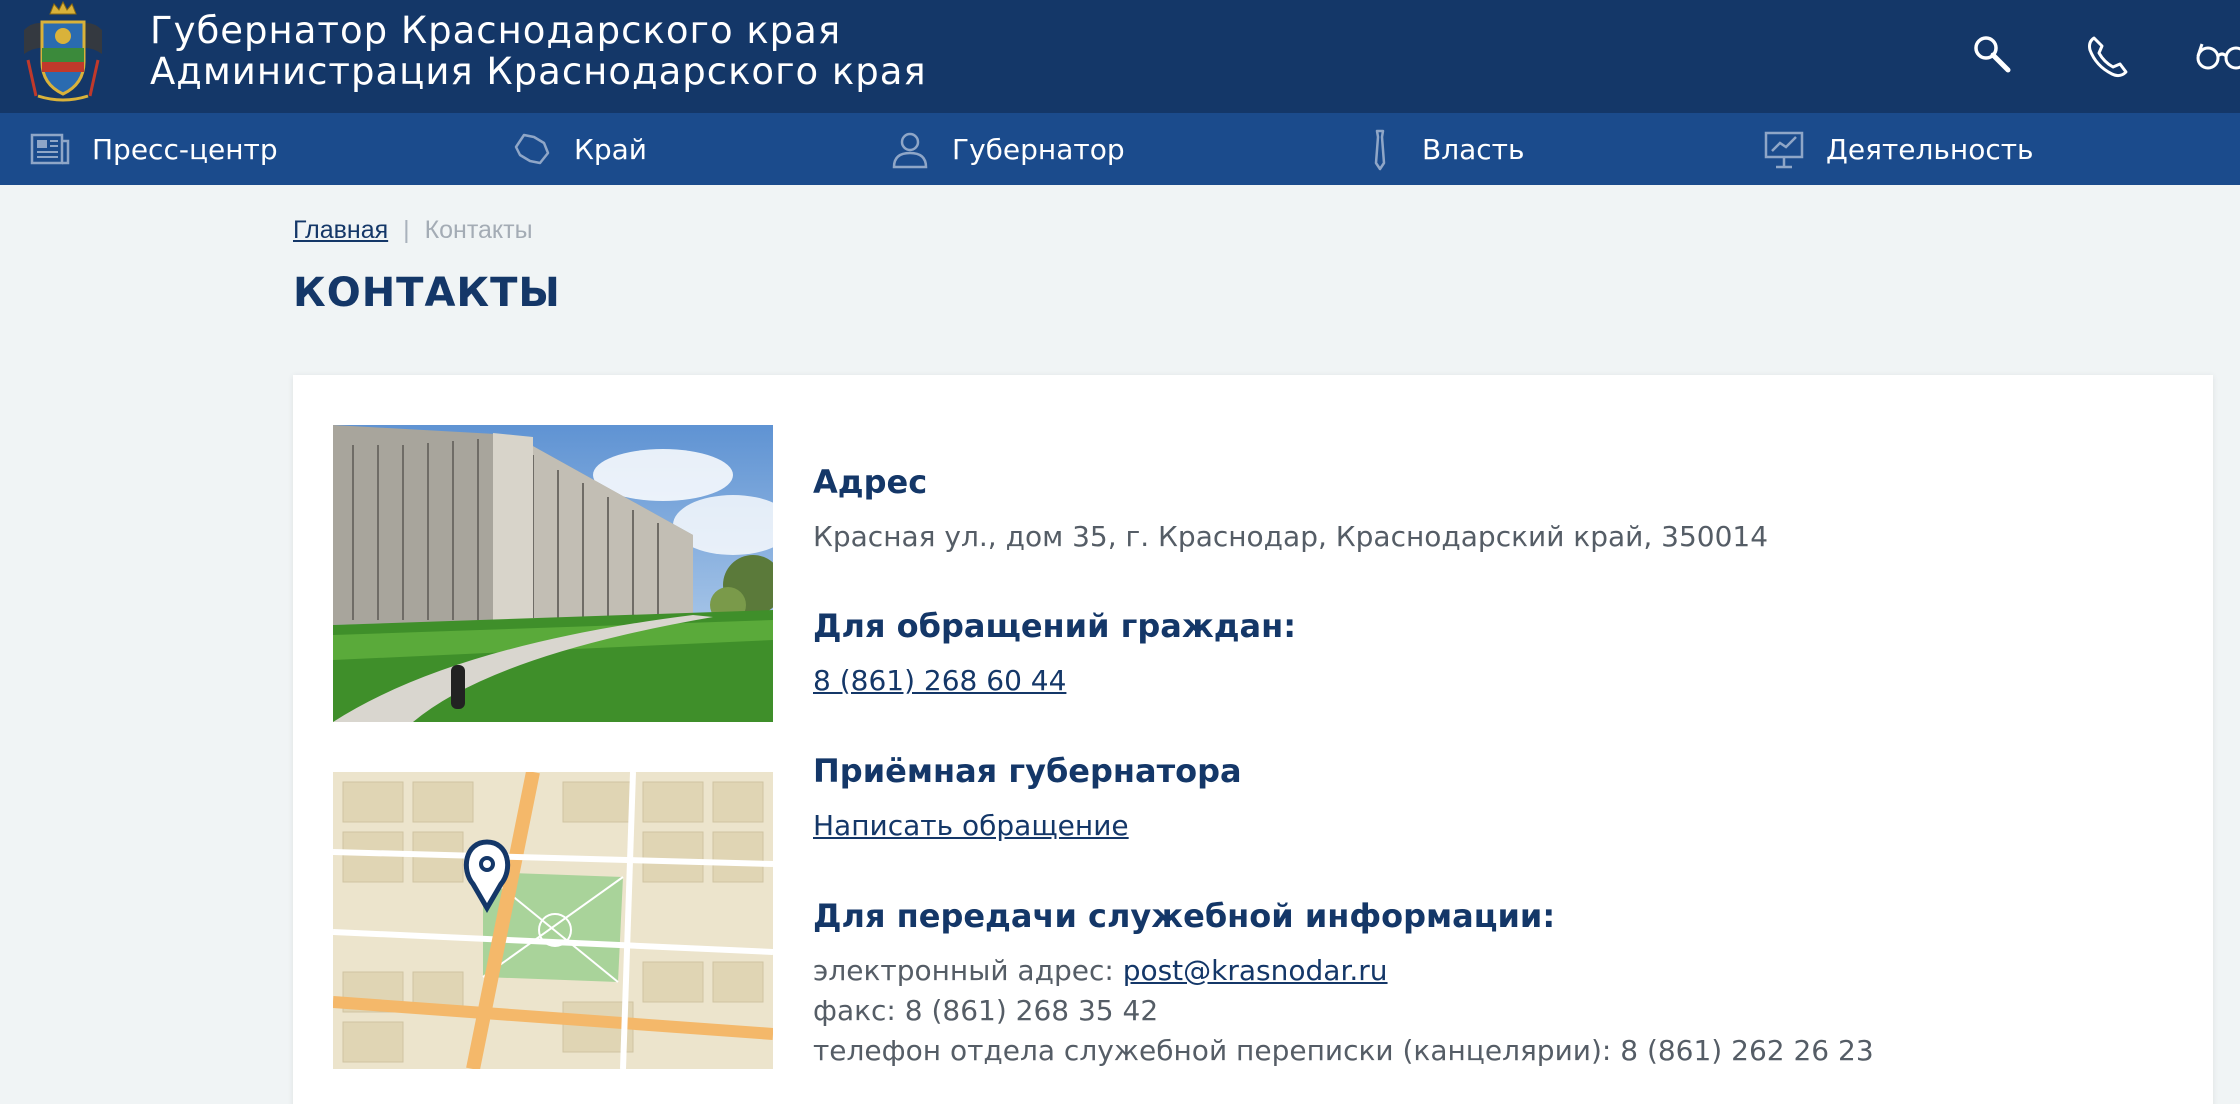 This screenshot has width=2240, height=1104. What do you see at coordinates (1473, 149) in the screenshot?
I see `nav-label-authority: Власть` at bounding box center [1473, 149].